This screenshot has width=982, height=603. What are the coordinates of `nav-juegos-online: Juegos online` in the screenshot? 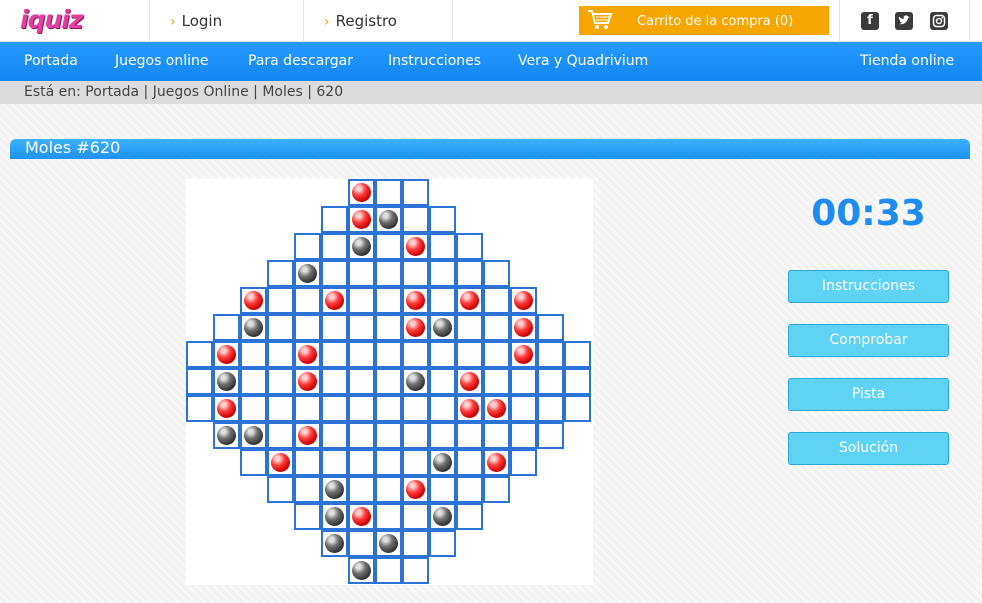 It's located at (162, 61).